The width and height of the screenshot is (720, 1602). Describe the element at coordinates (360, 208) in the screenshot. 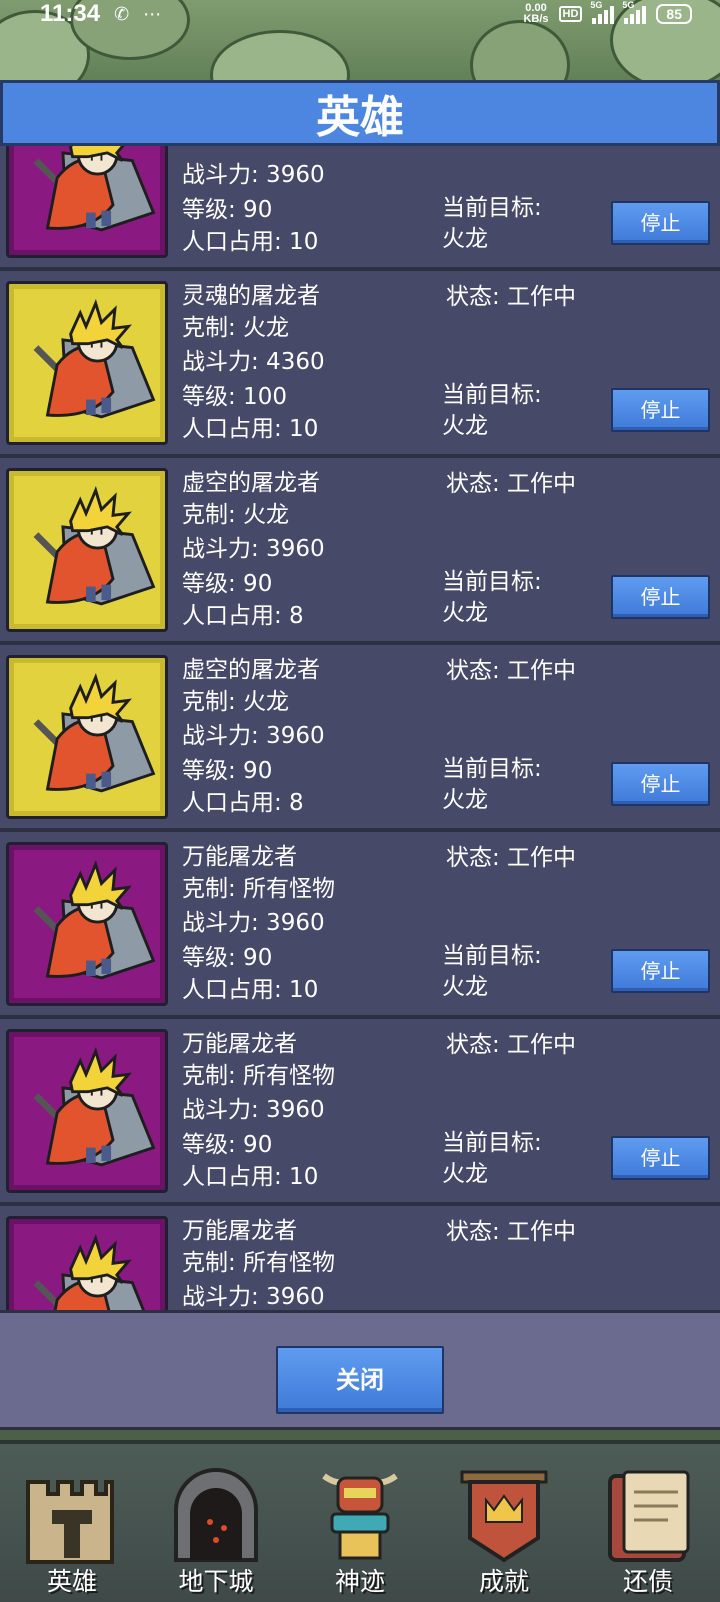

I see `hero-card: 战斗力: 3960 等级: 90 人口占用: 10 当前目标: 火龙 停止` at that location.